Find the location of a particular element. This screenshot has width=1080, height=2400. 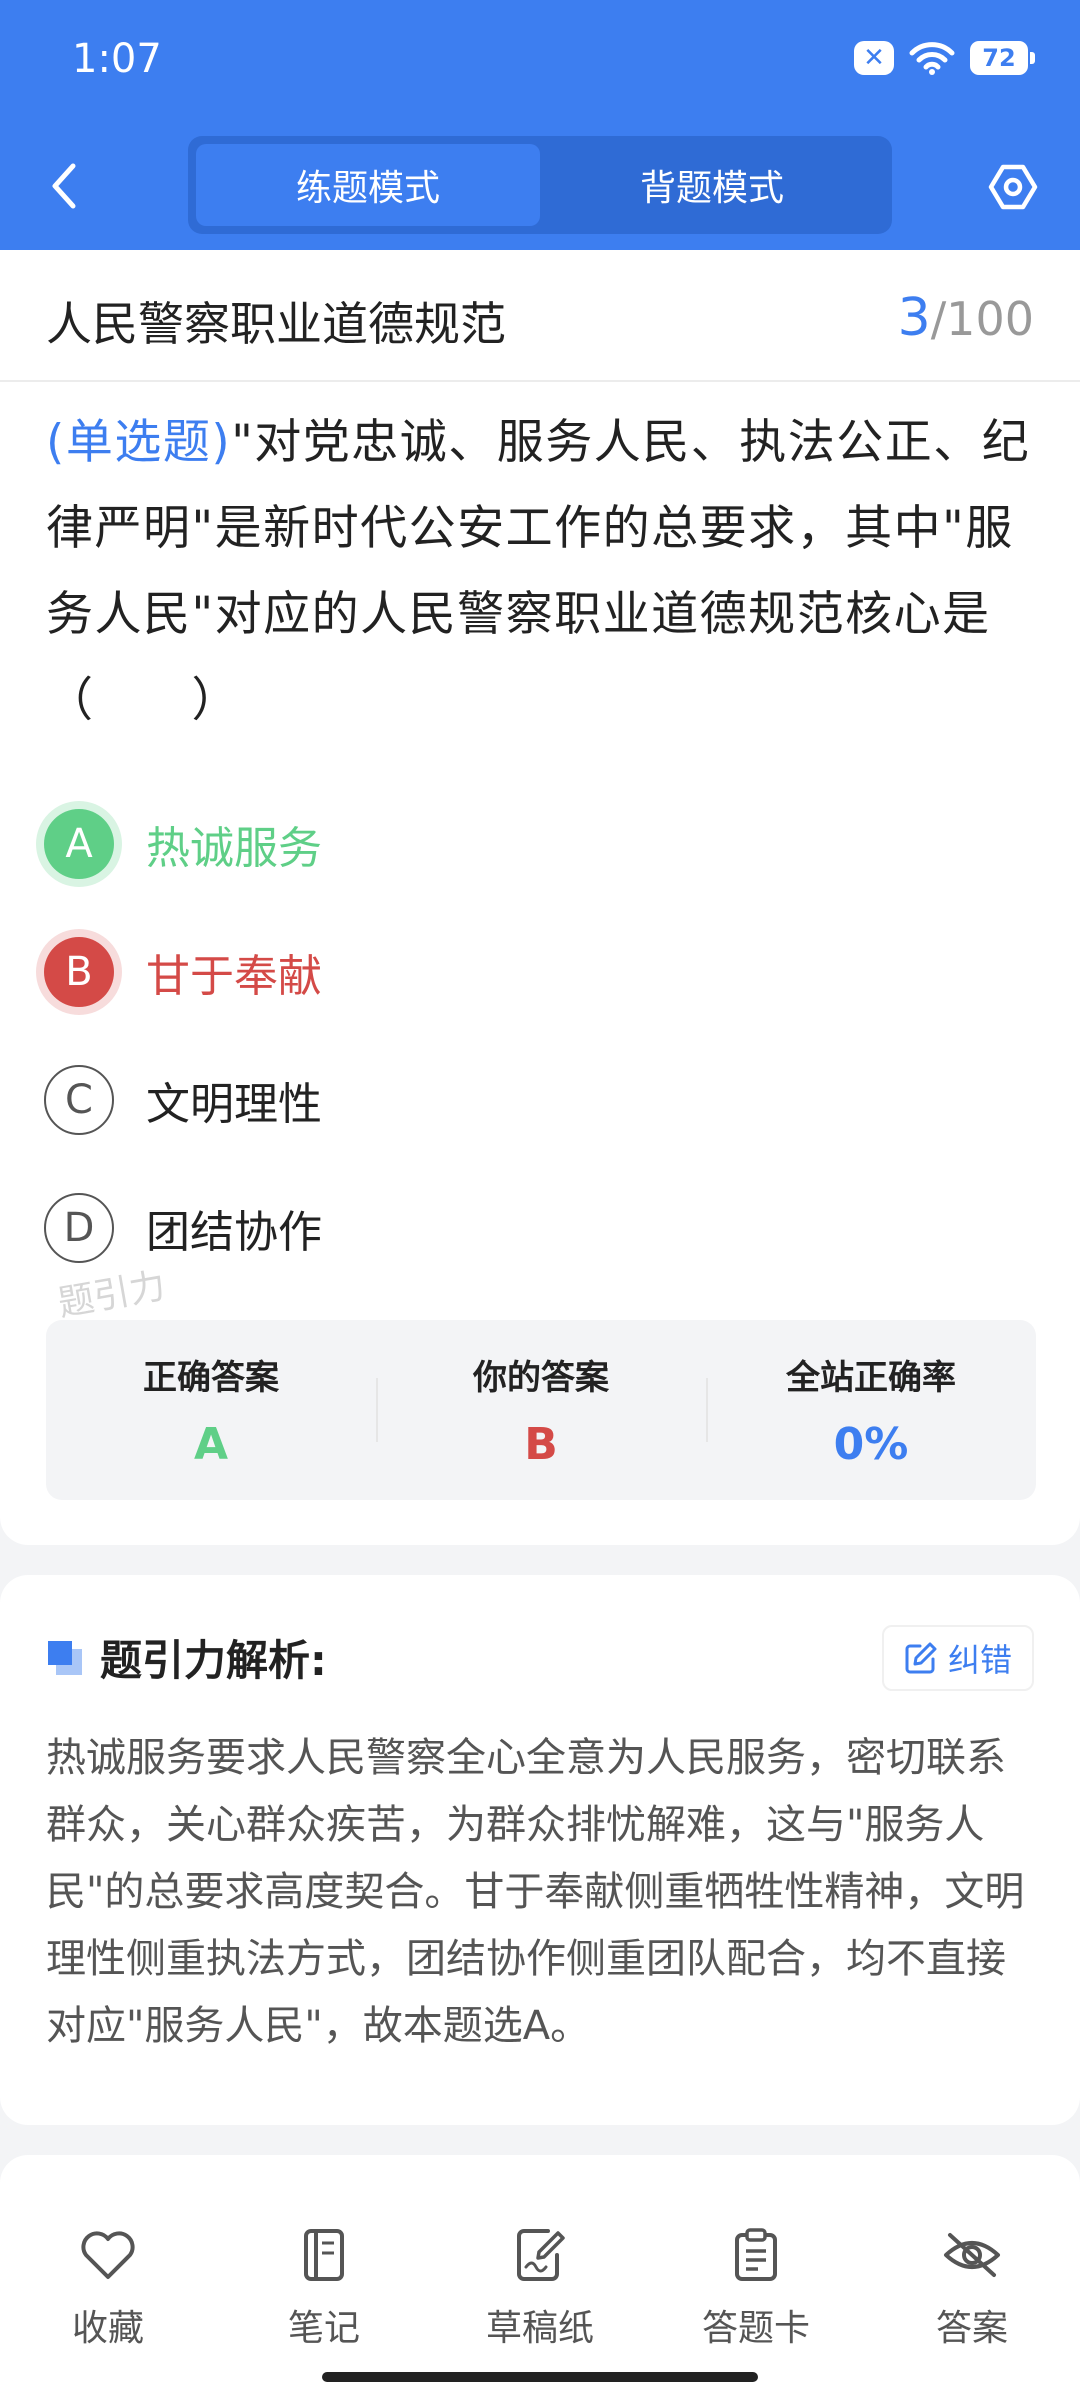

option-d: D 团结协作 is located at coordinates (539, 1228).